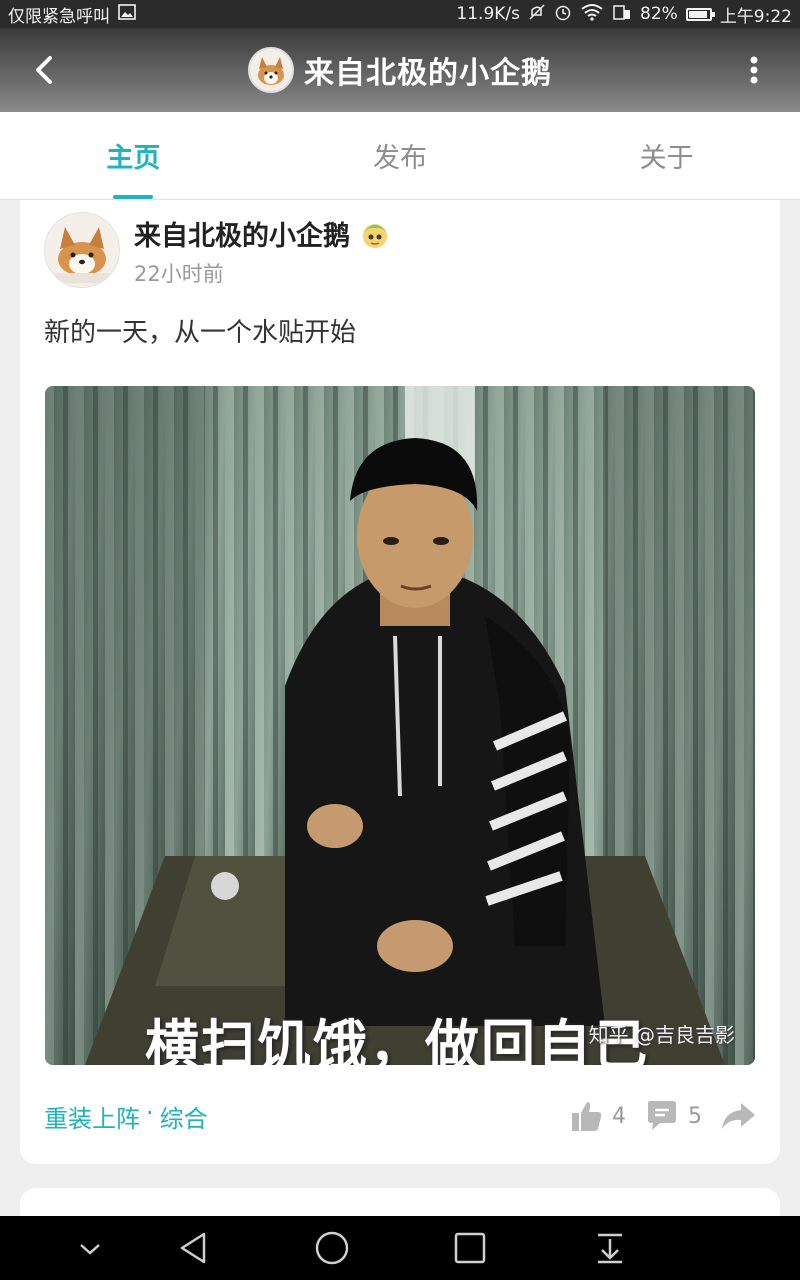 The height and width of the screenshot is (1280, 800). I want to click on nav-recents-icon, so click(470, 1248).